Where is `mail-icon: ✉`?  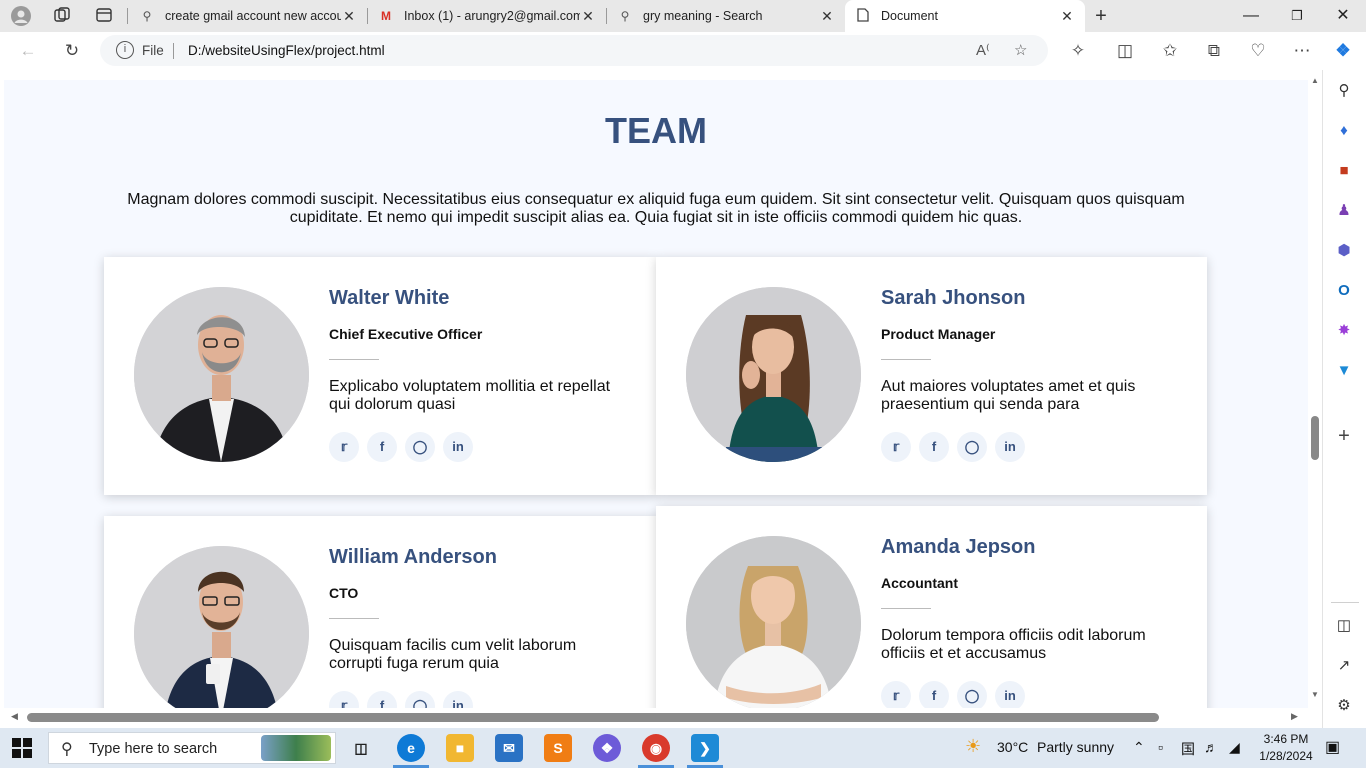
mail-icon: ✉ is located at coordinates (509, 748).